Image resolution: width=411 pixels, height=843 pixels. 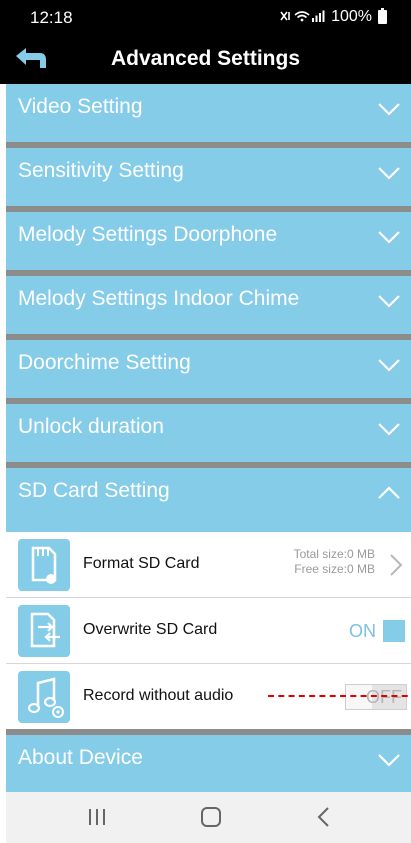 I want to click on home-button, so click(x=211, y=817).